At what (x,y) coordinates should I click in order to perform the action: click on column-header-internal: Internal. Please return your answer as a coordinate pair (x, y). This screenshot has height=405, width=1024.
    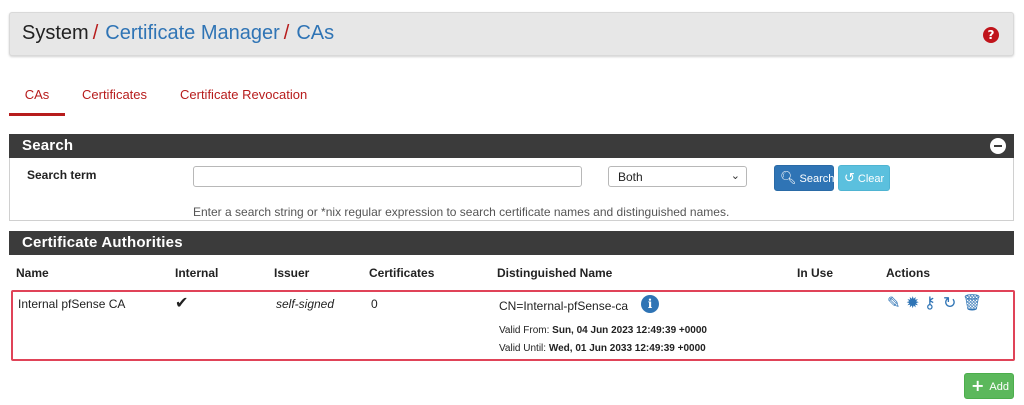
    Looking at the image, I should click on (197, 273).